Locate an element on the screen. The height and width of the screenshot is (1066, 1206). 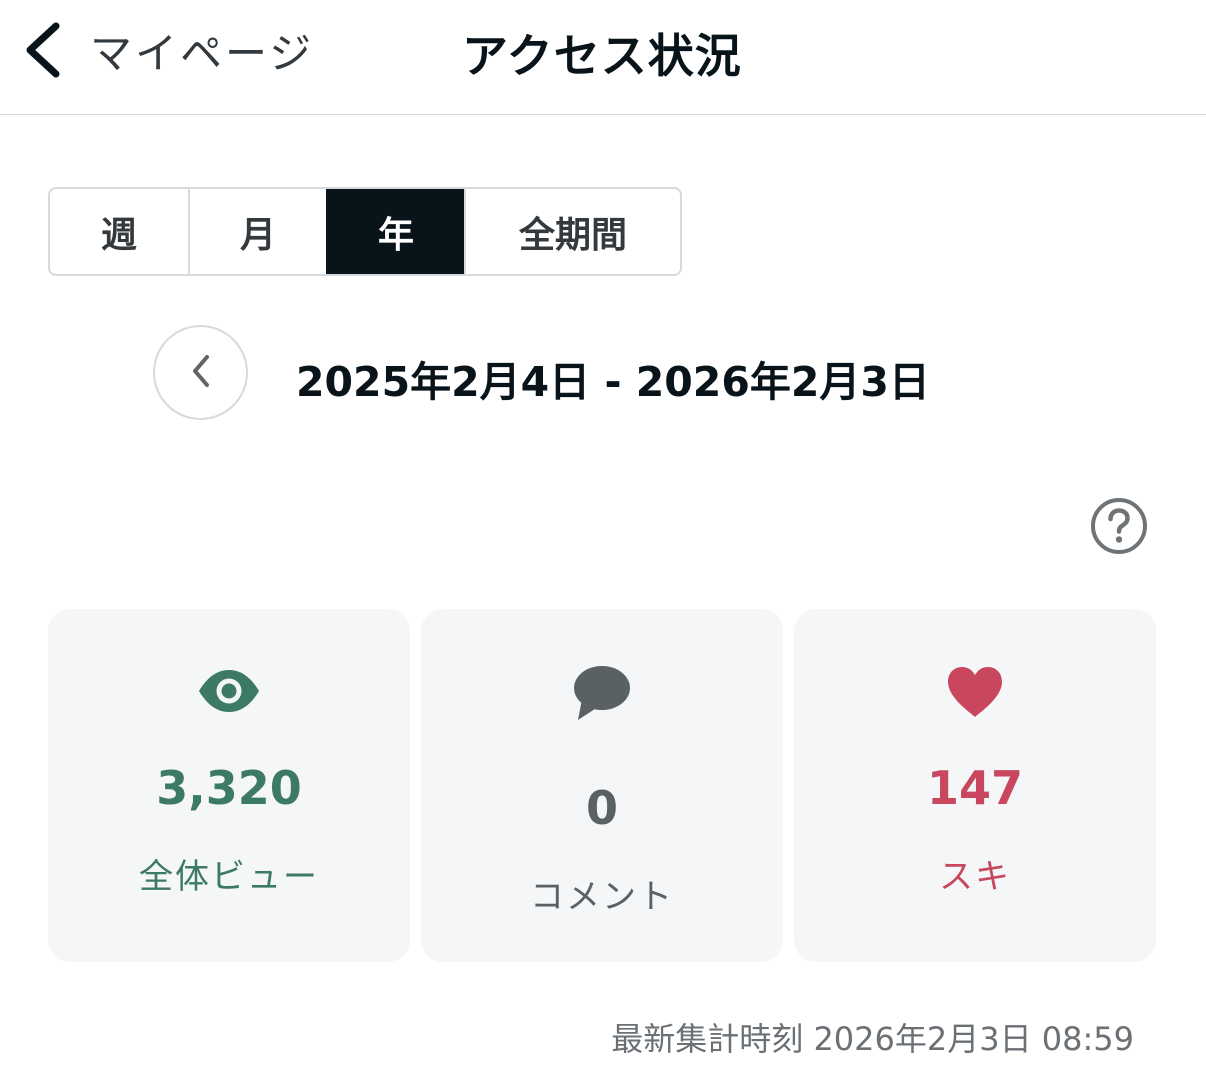
likes-count: 147 is located at coordinates (975, 788).